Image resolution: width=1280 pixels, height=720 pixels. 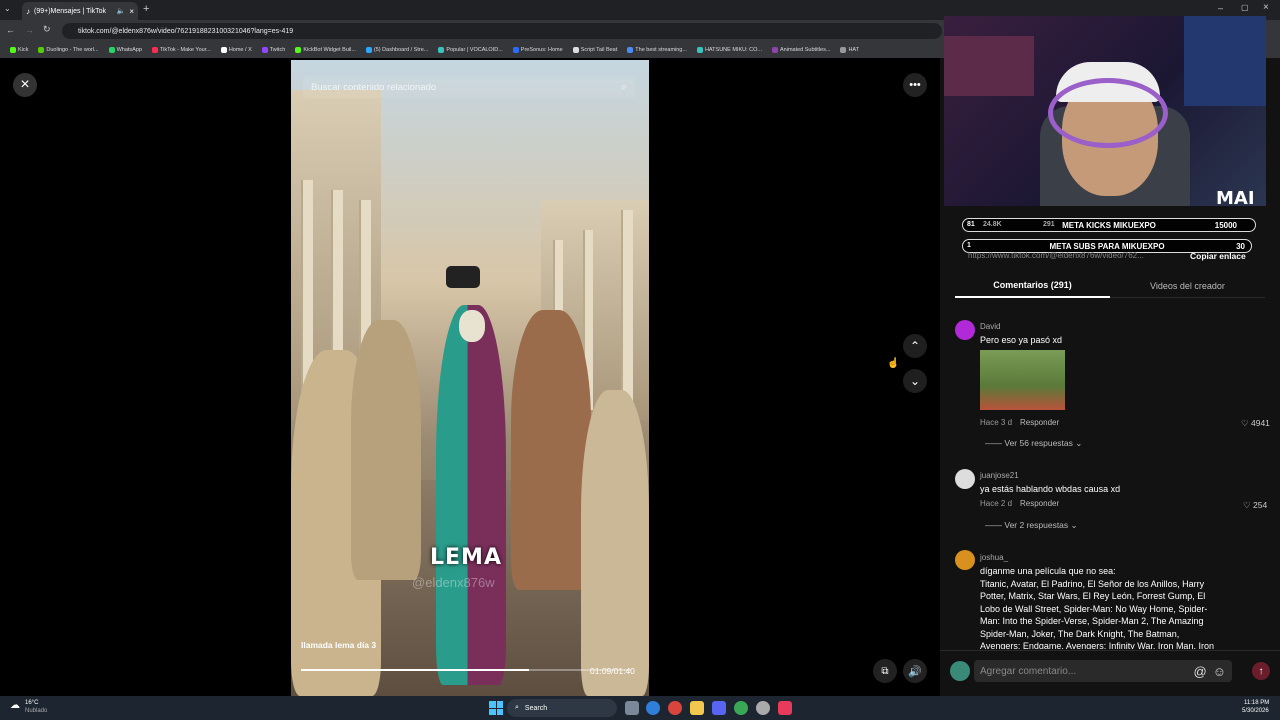 What do you see at coordinates (537, 50) in the screenshot?
I see `bookmark-item: PreSonus: Home` at bounding box center [537, 50].